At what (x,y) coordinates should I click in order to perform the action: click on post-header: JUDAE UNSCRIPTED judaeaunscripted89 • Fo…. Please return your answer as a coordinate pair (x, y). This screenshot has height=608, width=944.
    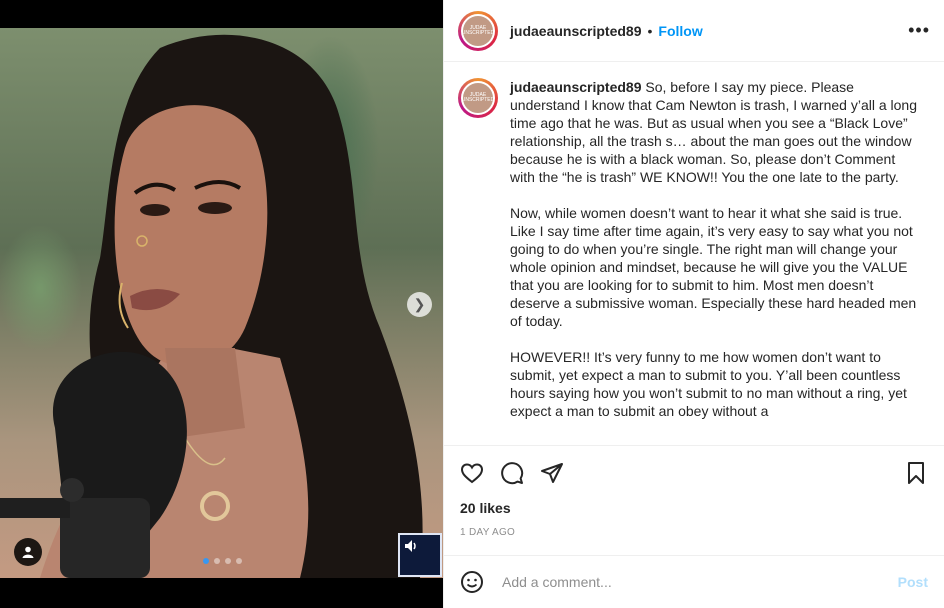
    Looking at the image, I should click on (694, 31).